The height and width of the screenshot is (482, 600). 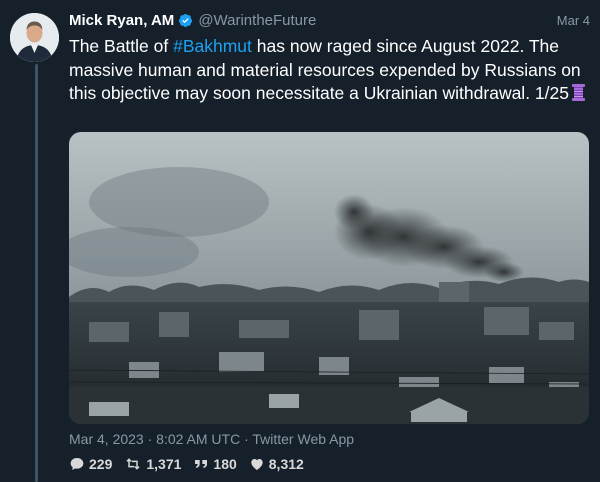 What do you see at coordinates (133, 464) in the screenshot?
I see `retweet-icon` at bounding box center [133, 464].